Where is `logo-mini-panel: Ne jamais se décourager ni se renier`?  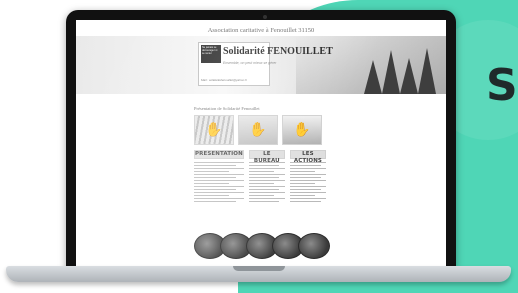
logo-mini-panel: Ne jamais se décourager ni se renier is located at coordinates (211, 54).